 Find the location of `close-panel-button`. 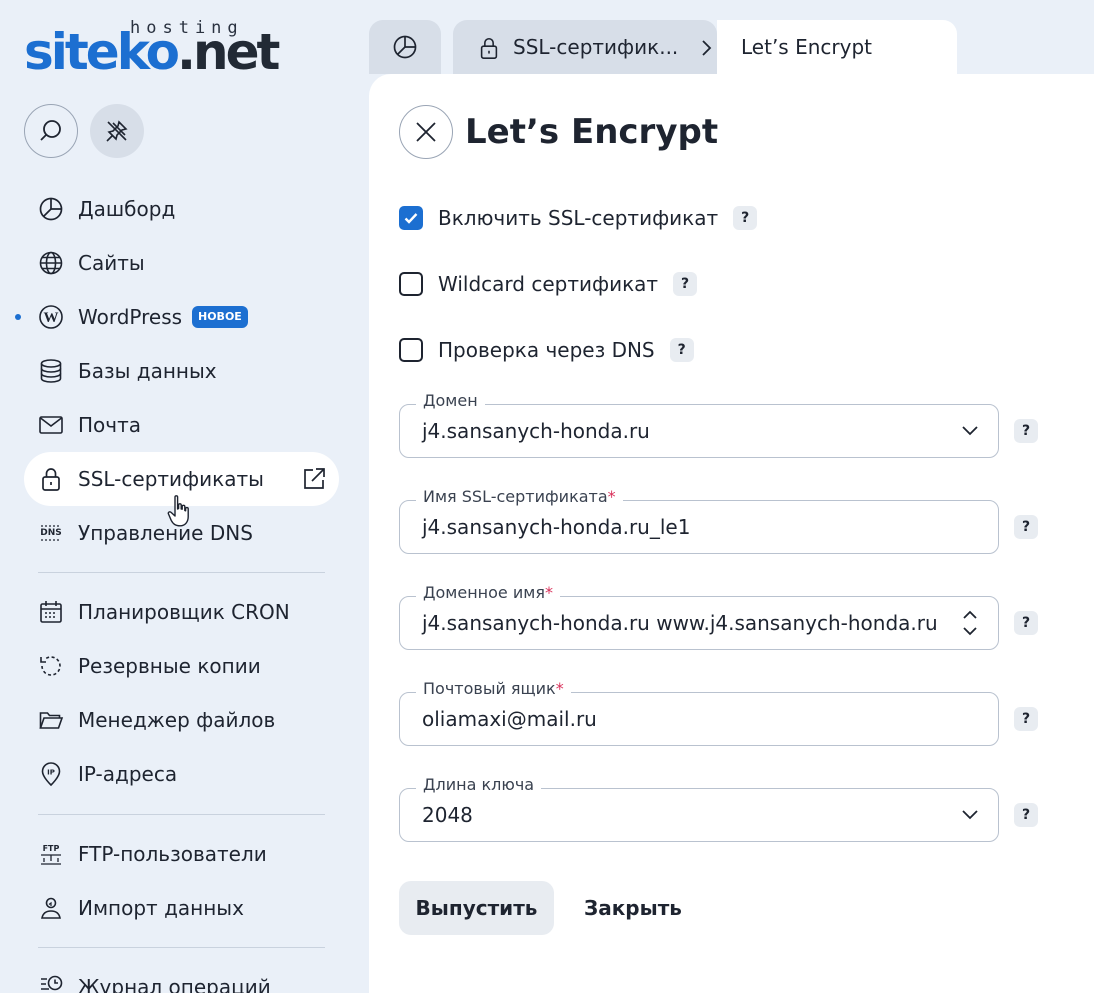

close-panel-button is located at coordinates (426, 132).